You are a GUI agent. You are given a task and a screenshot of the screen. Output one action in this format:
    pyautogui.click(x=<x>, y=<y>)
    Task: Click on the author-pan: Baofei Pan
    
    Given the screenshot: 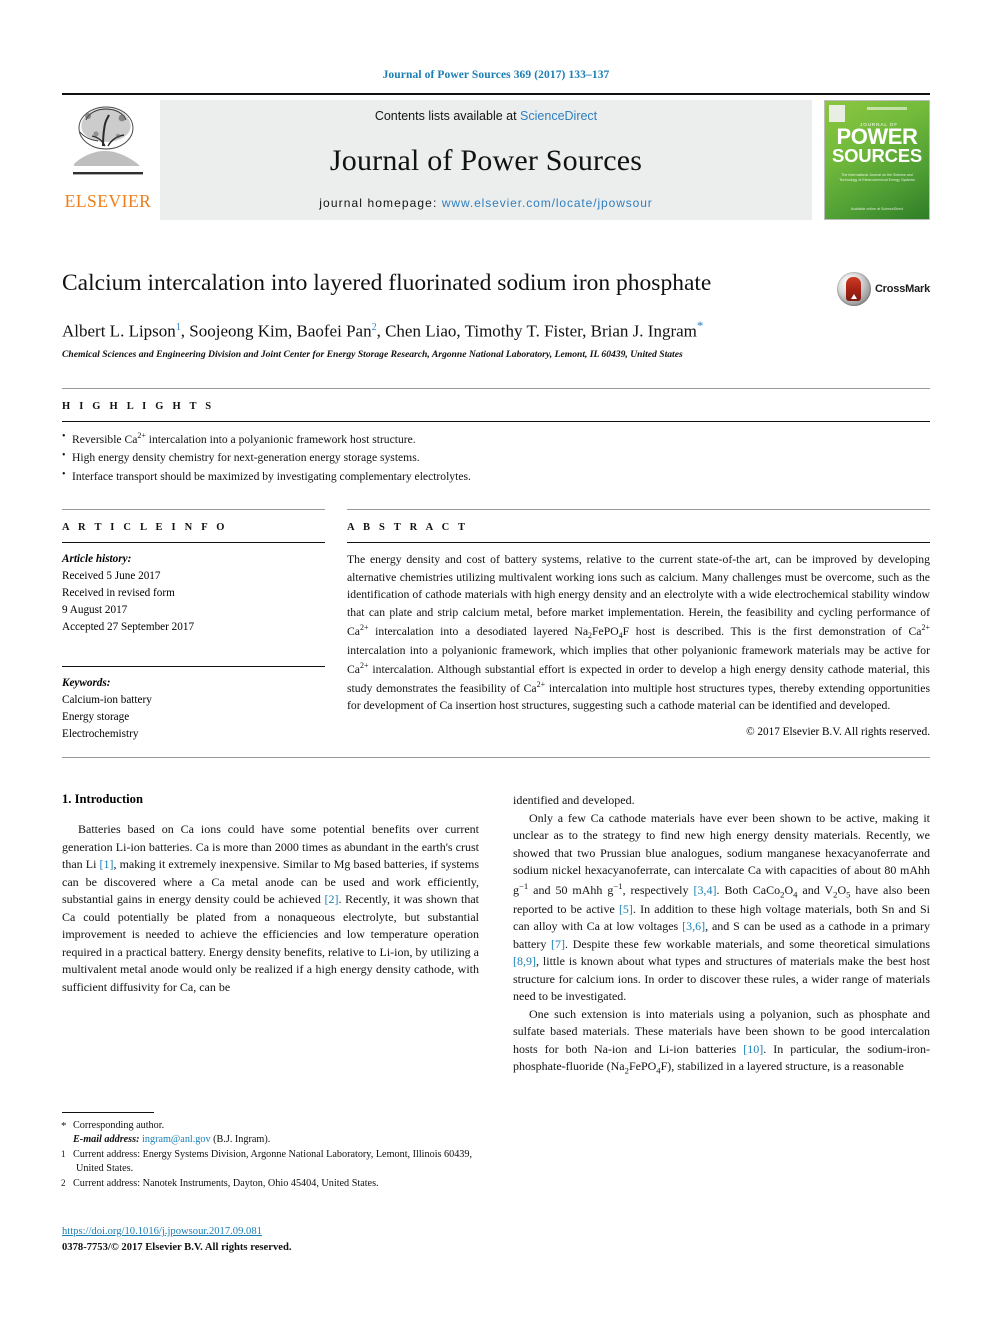 What is the action you would take?
    pyautogui.click(x=334, y=331)
    